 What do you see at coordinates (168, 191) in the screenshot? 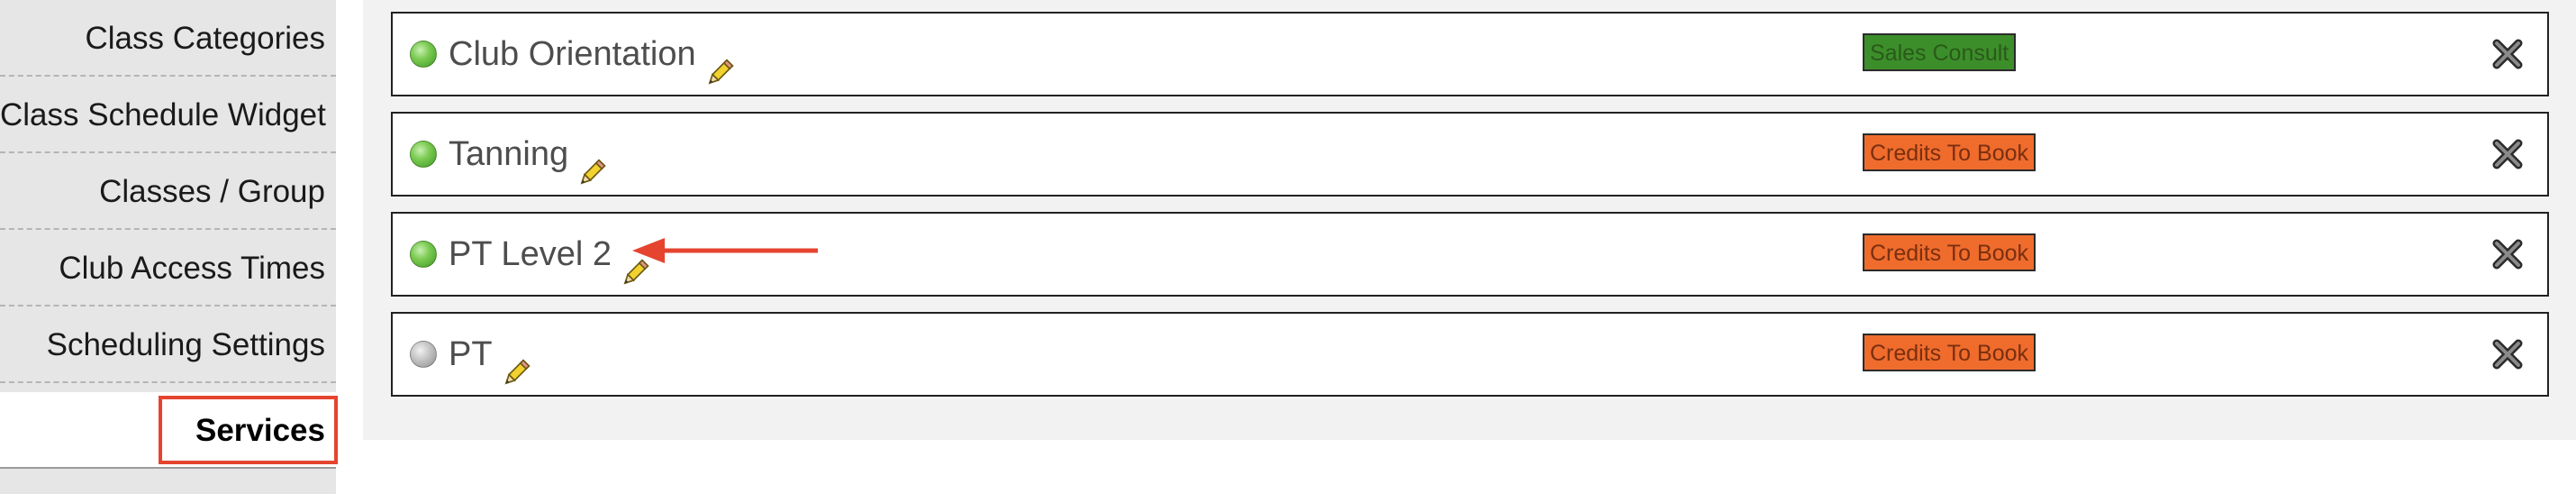
I see `sidebar-item-classes-group: Classes / Group` at bounding box center [168, 191].